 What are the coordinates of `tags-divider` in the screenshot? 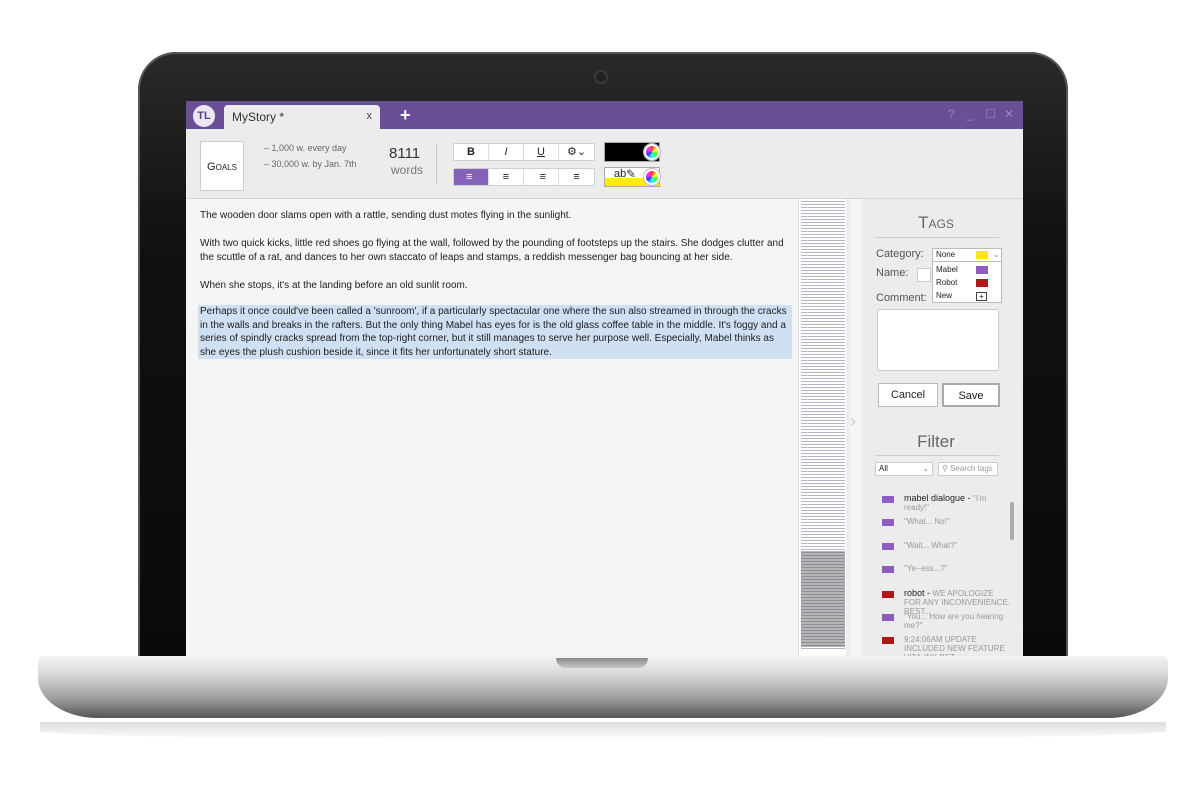 It's located at (937, 237).